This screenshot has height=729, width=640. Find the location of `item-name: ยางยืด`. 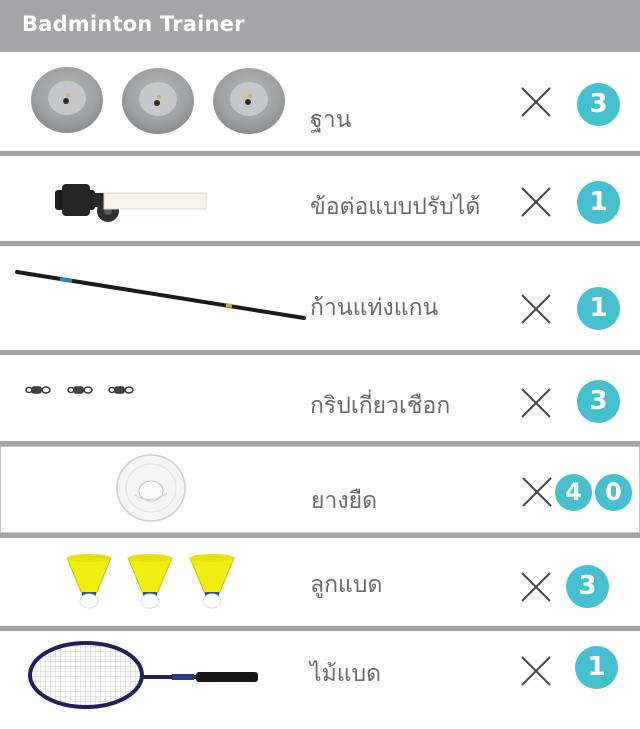

item-name: ยางยืด is located at coordinates (344, 501).